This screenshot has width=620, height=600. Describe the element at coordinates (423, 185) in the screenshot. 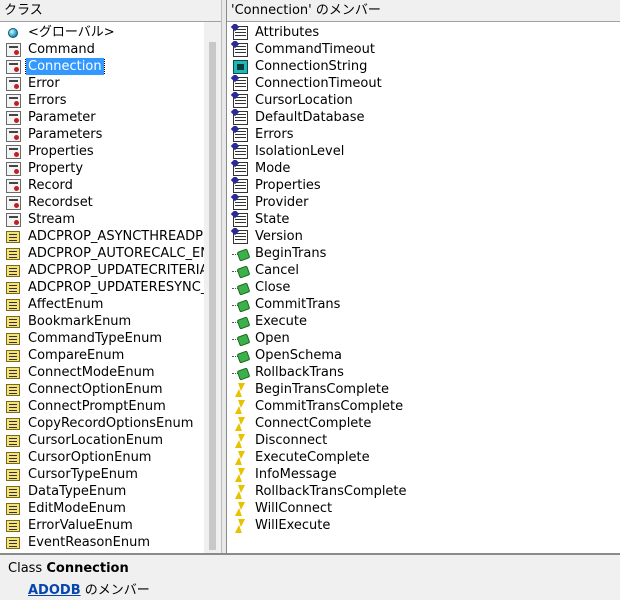

I see `member-list-item: Properties` at that location.